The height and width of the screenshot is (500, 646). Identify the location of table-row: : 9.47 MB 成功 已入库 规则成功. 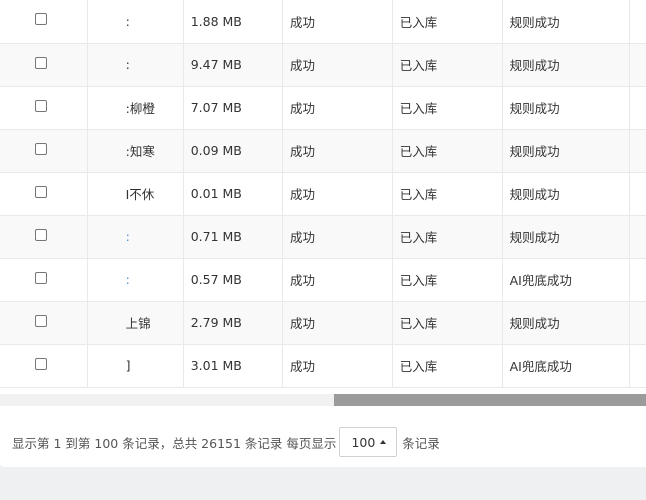
(323, 65).